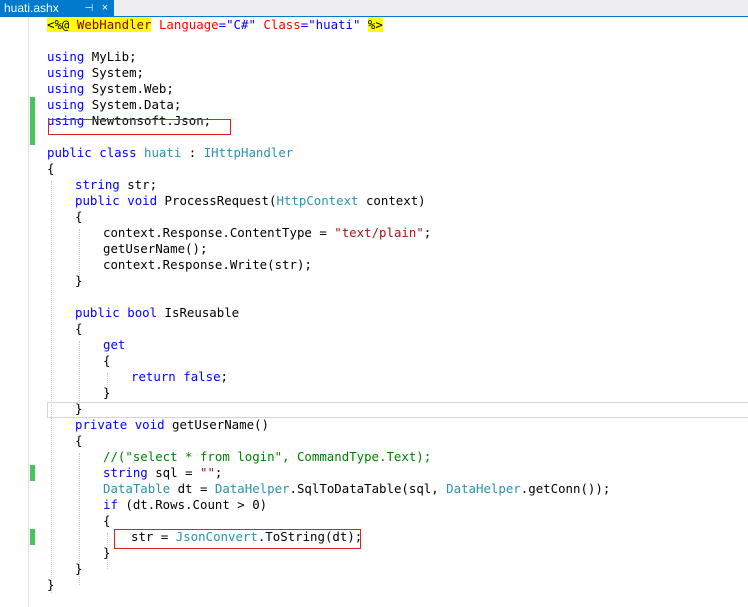  I want to click on code-line-29: string sql = "";, so click(163, 472).